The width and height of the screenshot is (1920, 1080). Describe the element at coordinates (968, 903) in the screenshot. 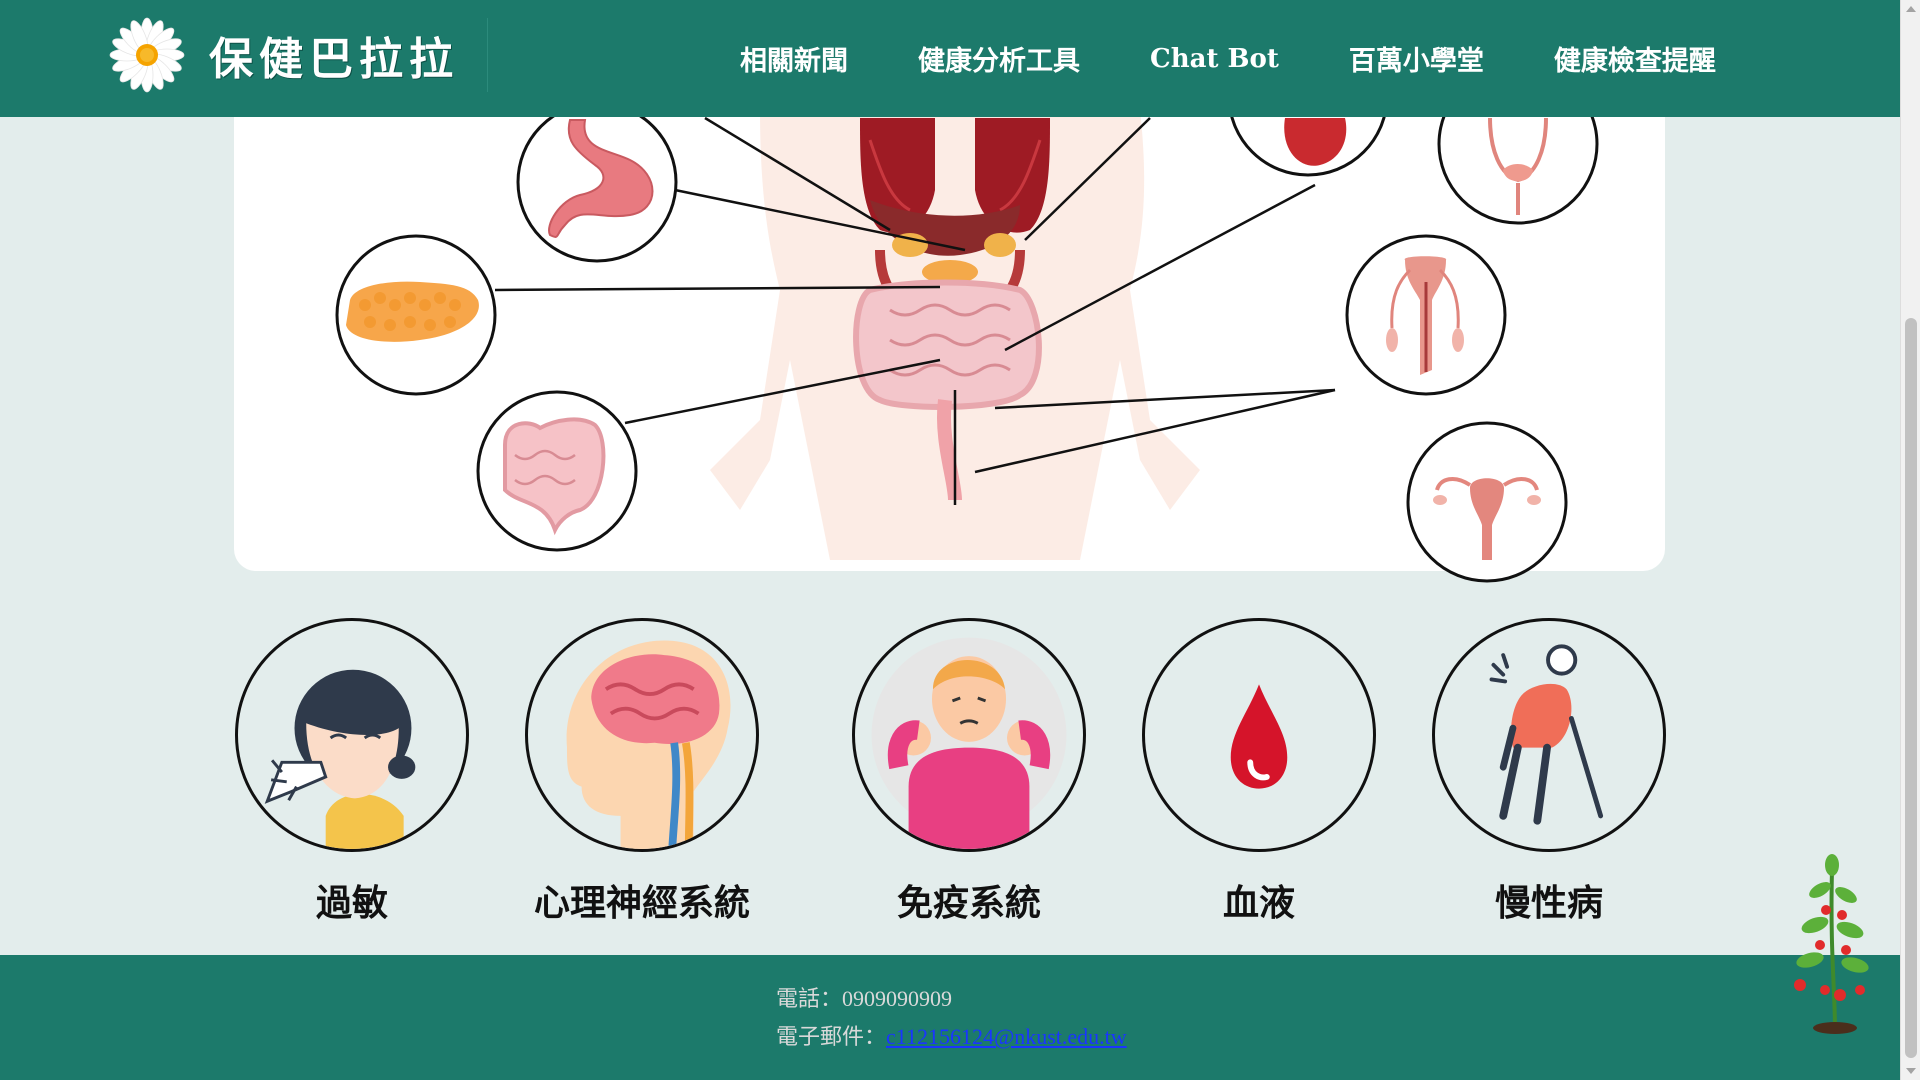

I see `category-label: 免疫系統` at that location.